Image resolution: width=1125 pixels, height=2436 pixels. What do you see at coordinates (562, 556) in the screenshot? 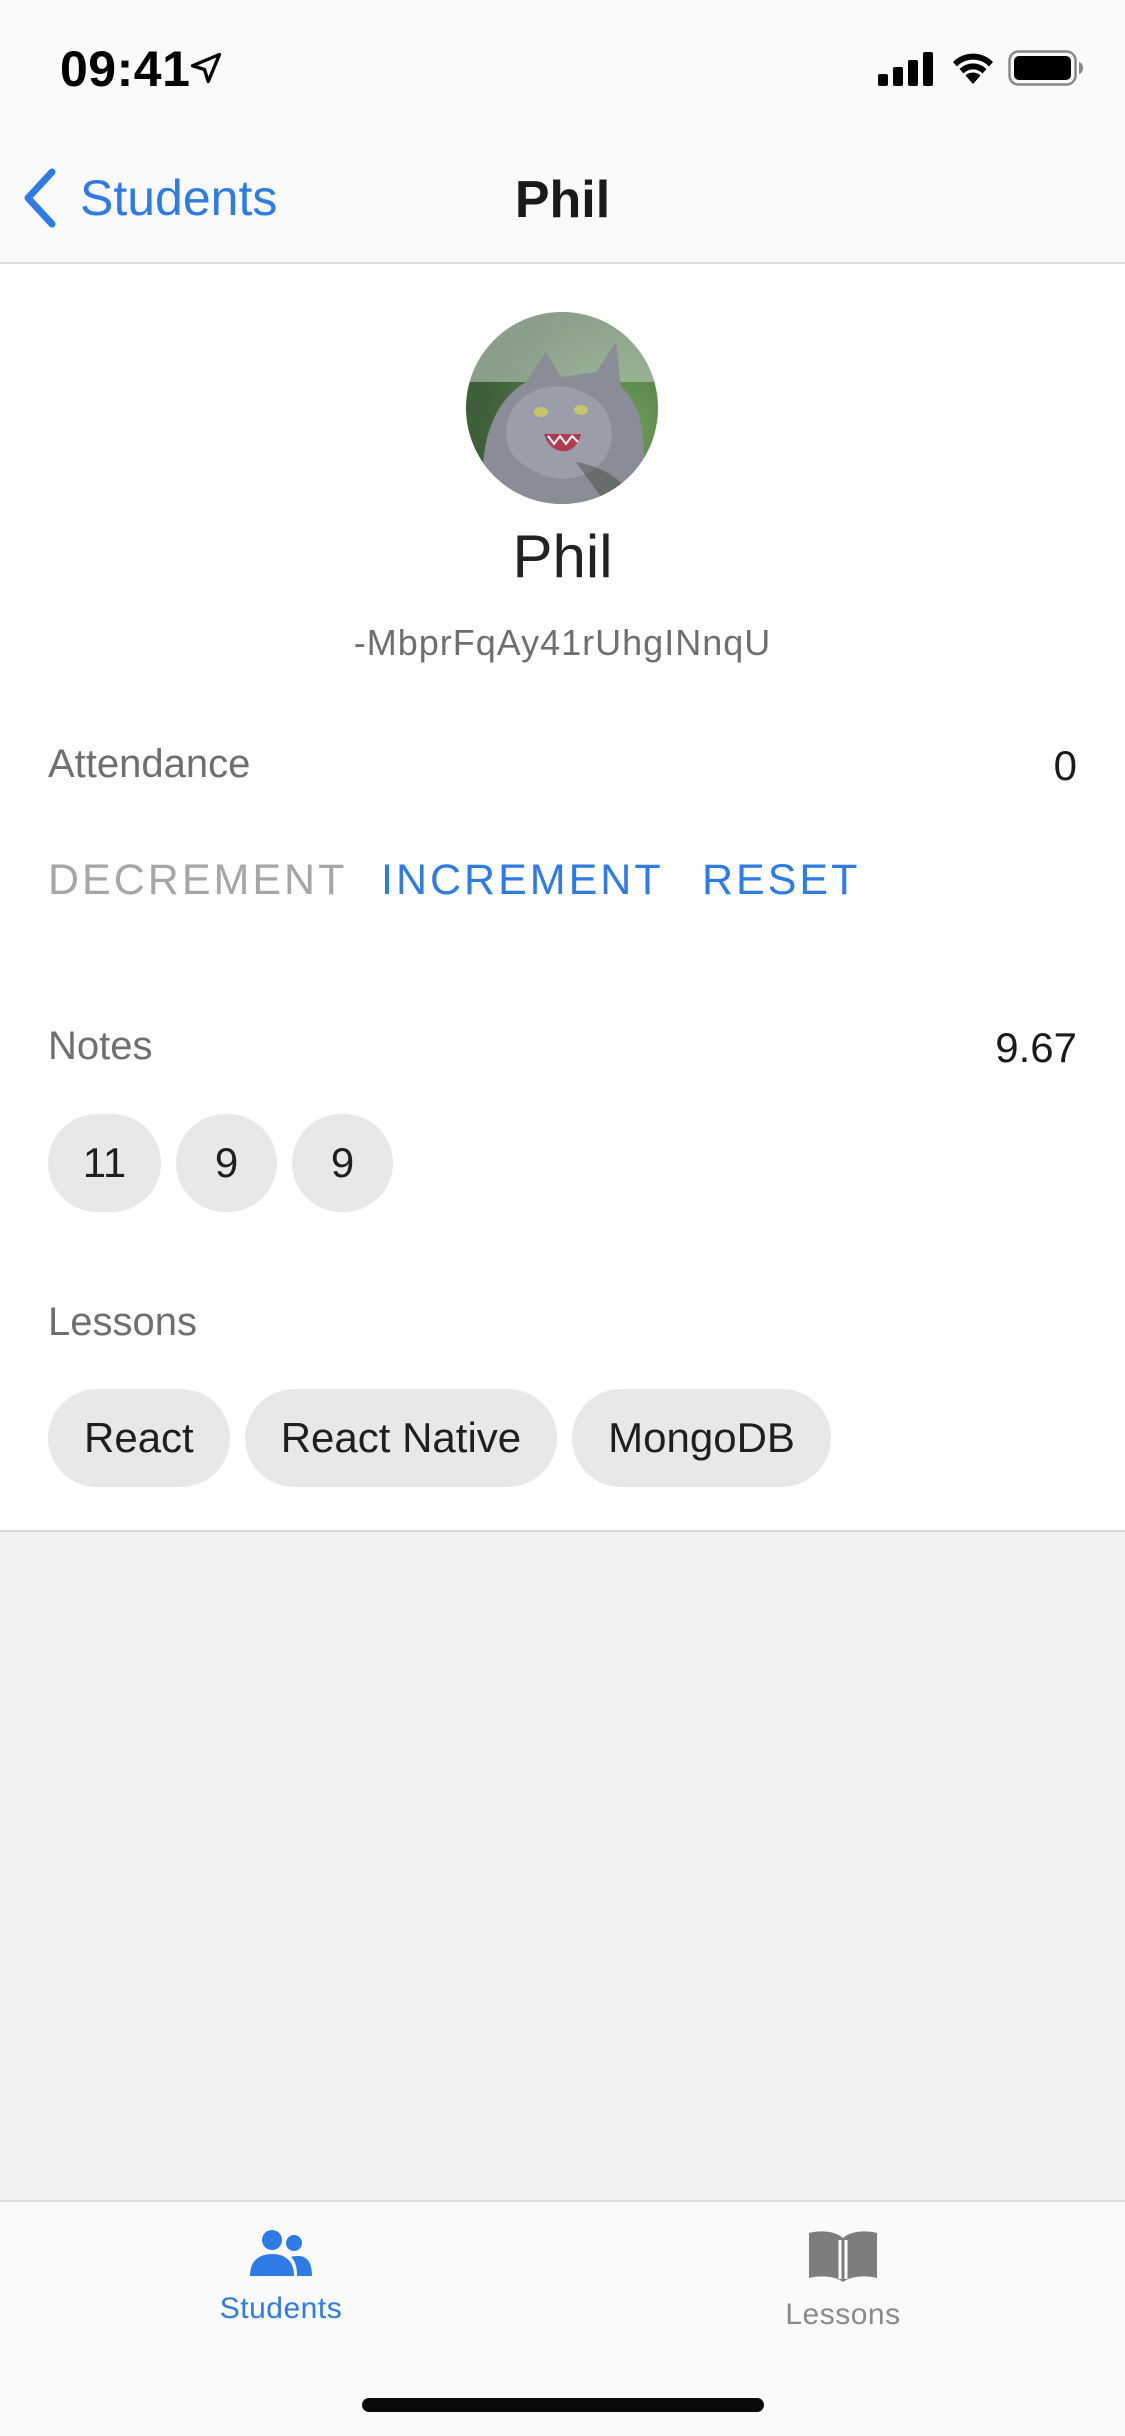
I see `student-name: Phil` at bounding box center [562, 556].